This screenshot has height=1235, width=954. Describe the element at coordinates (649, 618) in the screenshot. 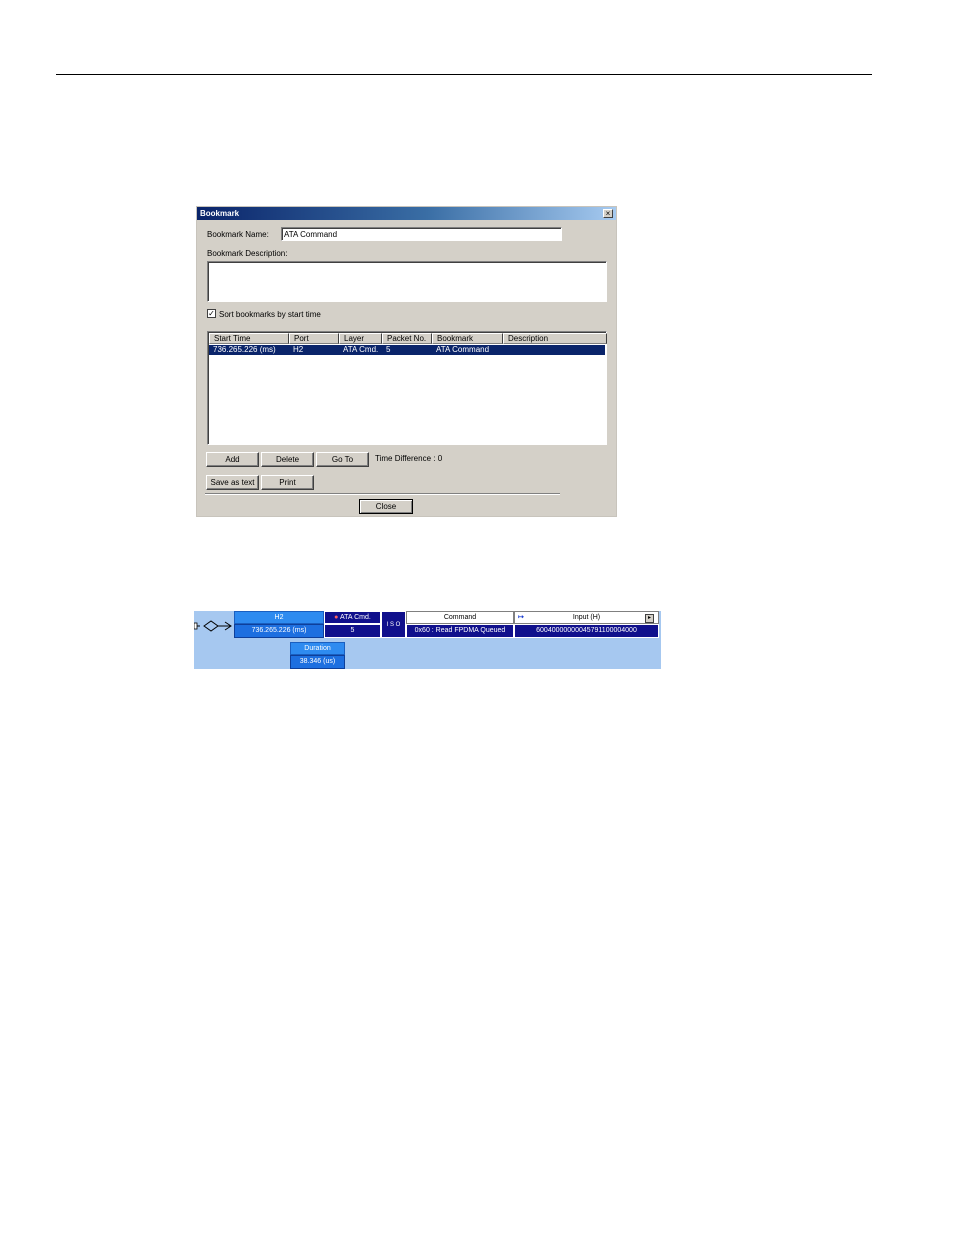

I see `expand-icon: ▸` at that location.